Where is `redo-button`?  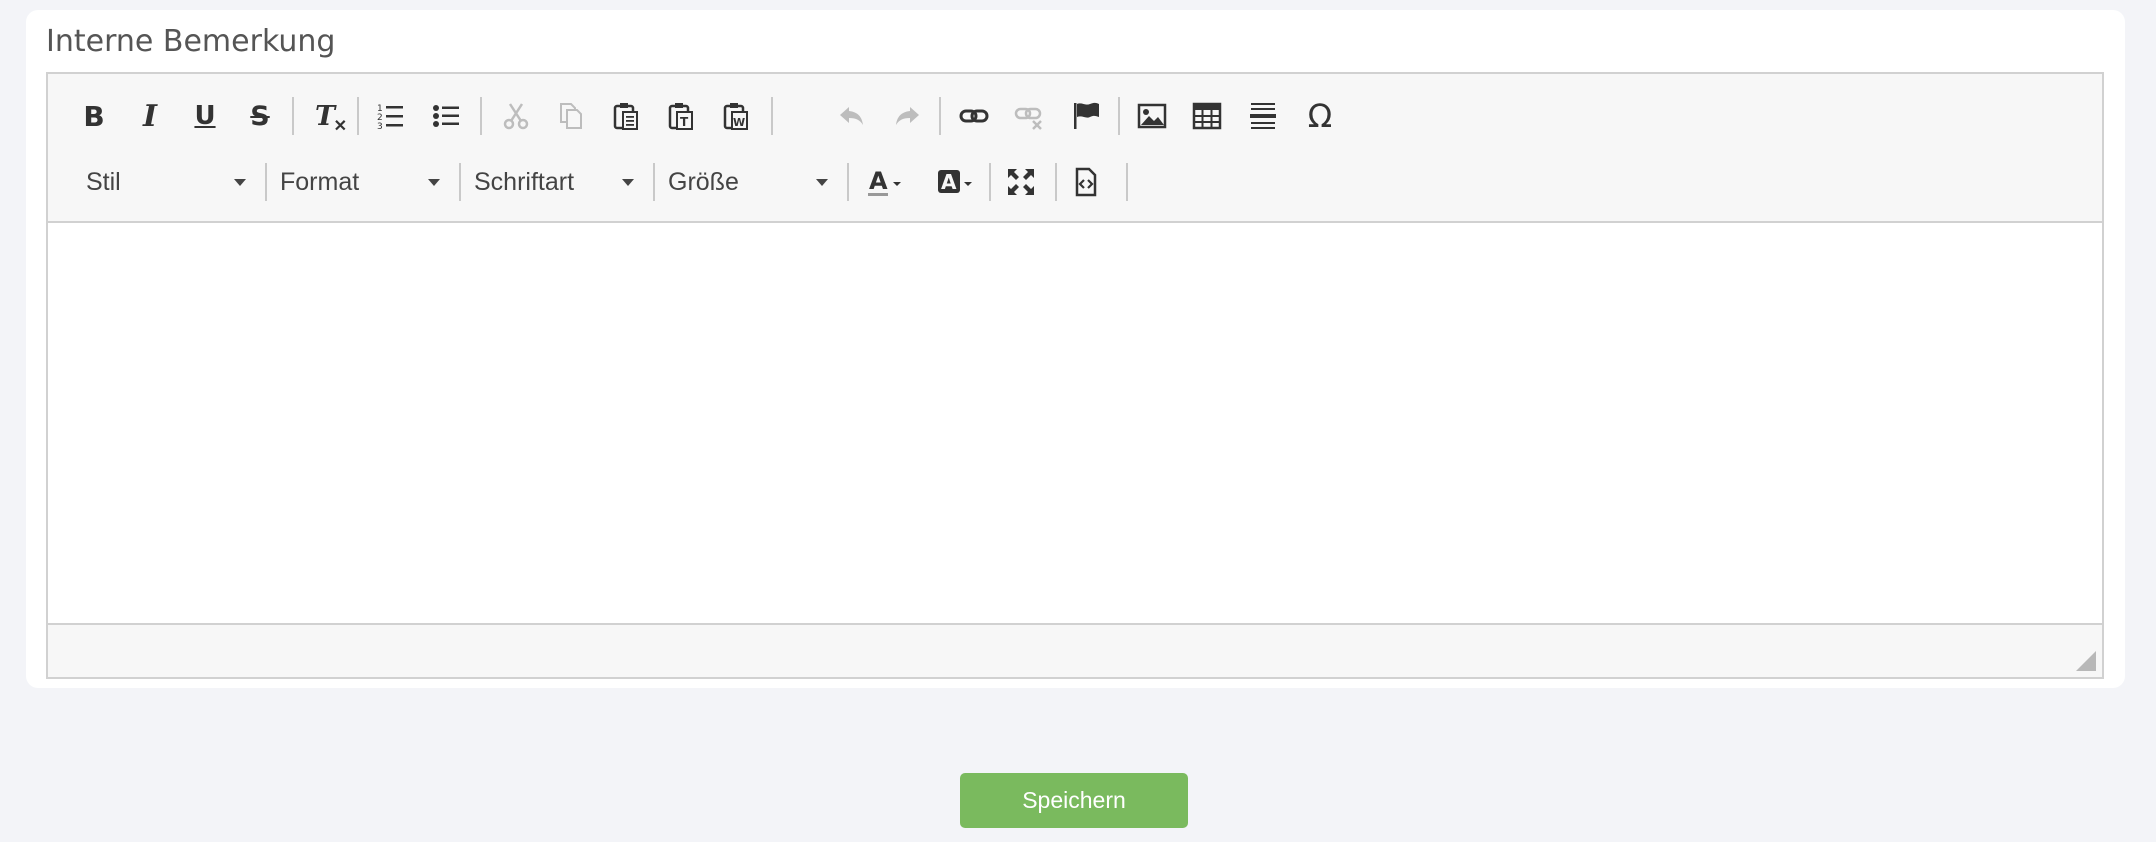 redo-button is located at coordinates (907, 116).